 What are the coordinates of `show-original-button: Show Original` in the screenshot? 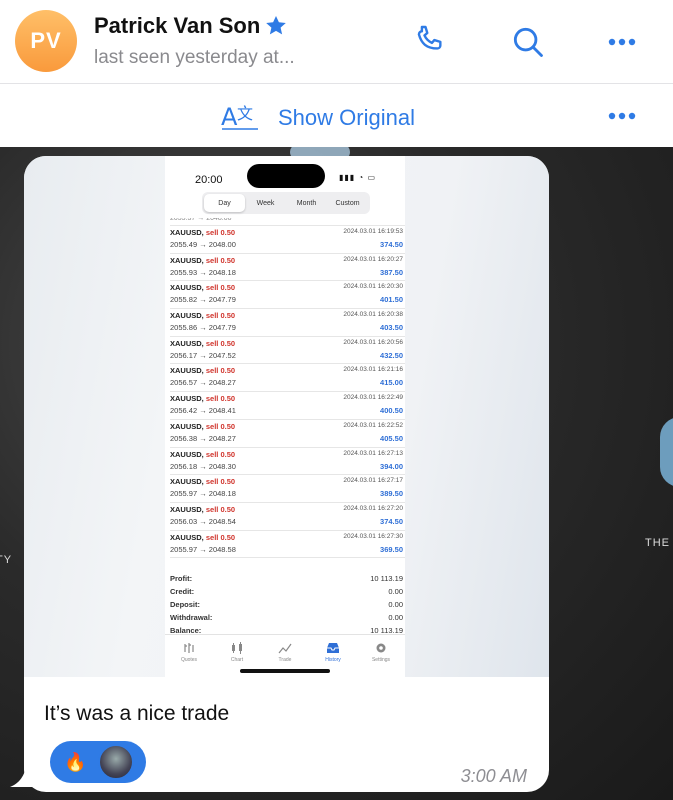 It's located at (346, 118).